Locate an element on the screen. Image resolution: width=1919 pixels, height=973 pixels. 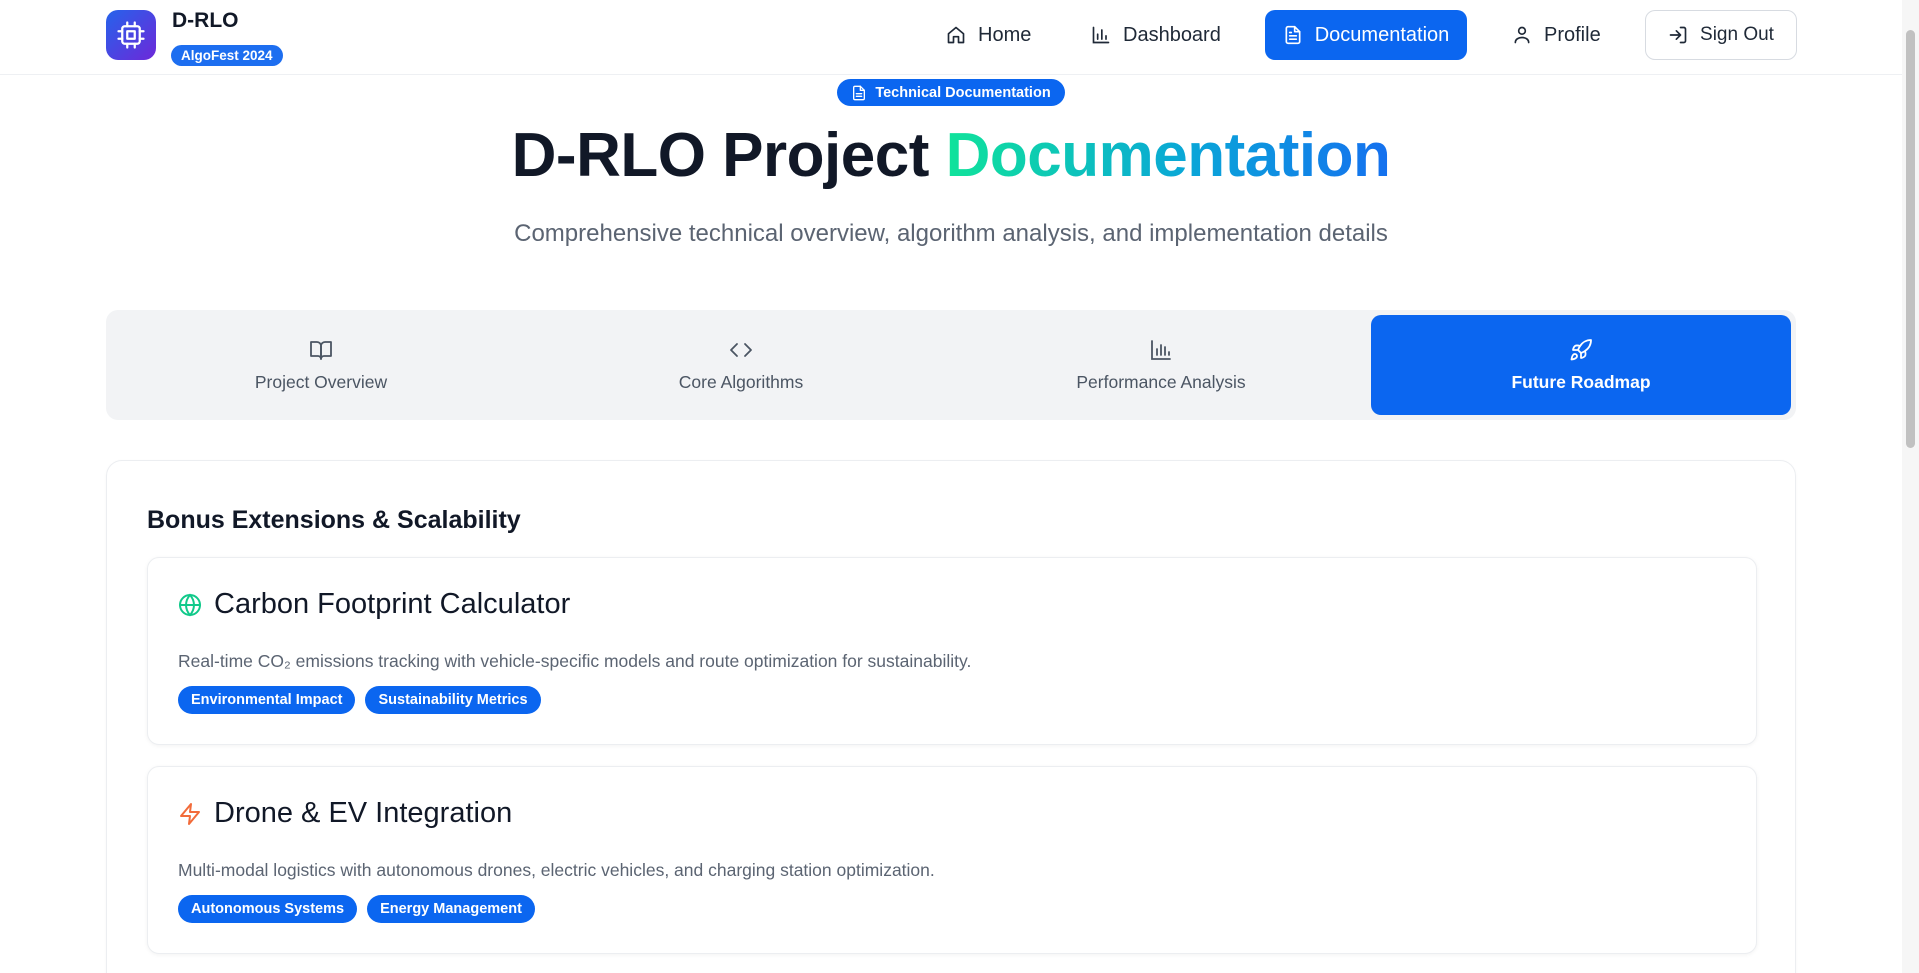
tag-badge: Energy Management is located at coordinates (451, 909).